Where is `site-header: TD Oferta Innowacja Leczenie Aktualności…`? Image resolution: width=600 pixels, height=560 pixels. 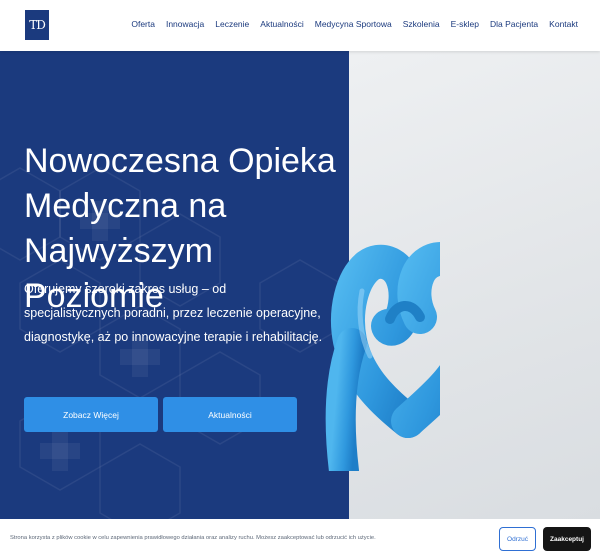
site-header: TD Oferta Innowacja Leczenie Aktualności… is located at coordinates (300, 25).